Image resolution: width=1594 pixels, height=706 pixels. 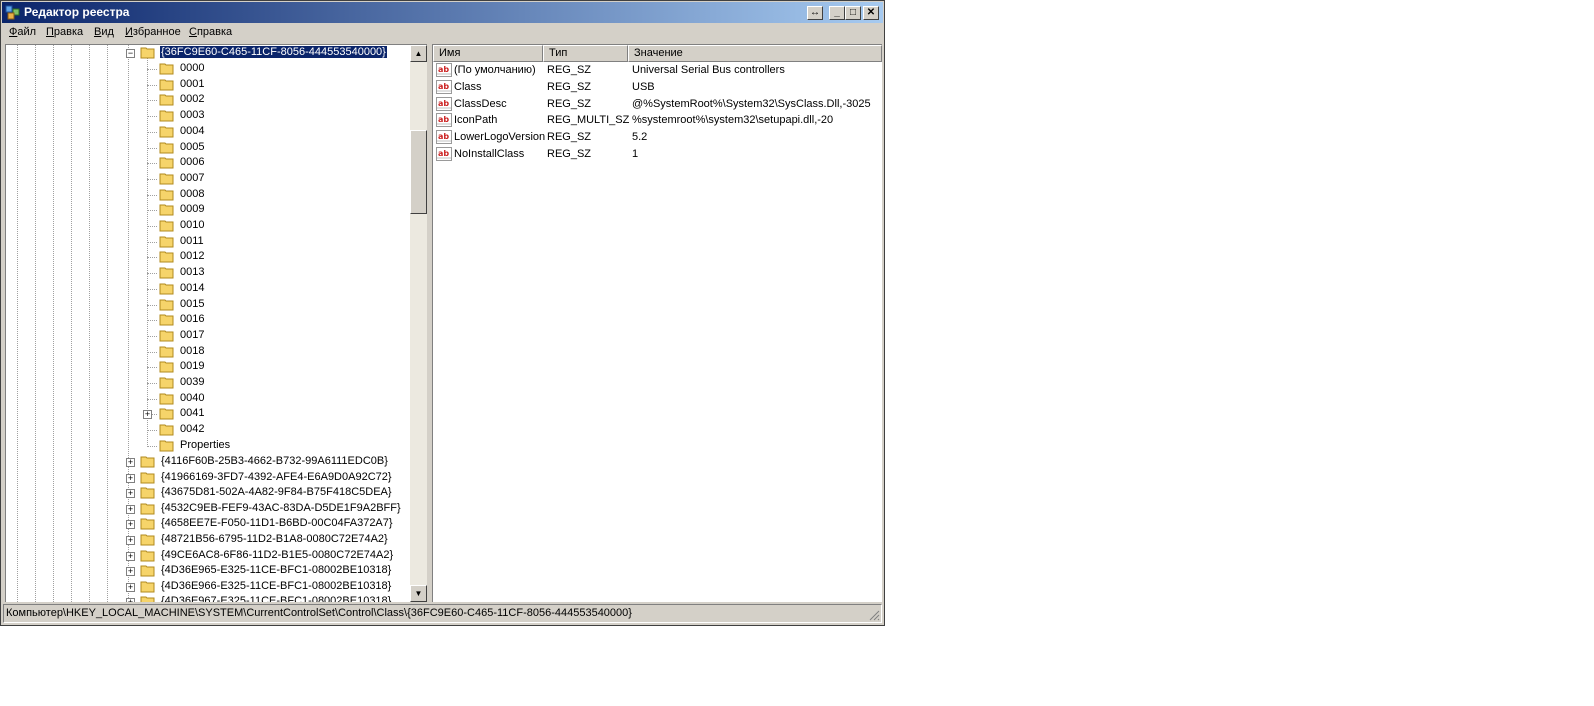 I want to click on title-bar: Редактор реестра ↔ _ □ ✕, so click(x=442, y=12).